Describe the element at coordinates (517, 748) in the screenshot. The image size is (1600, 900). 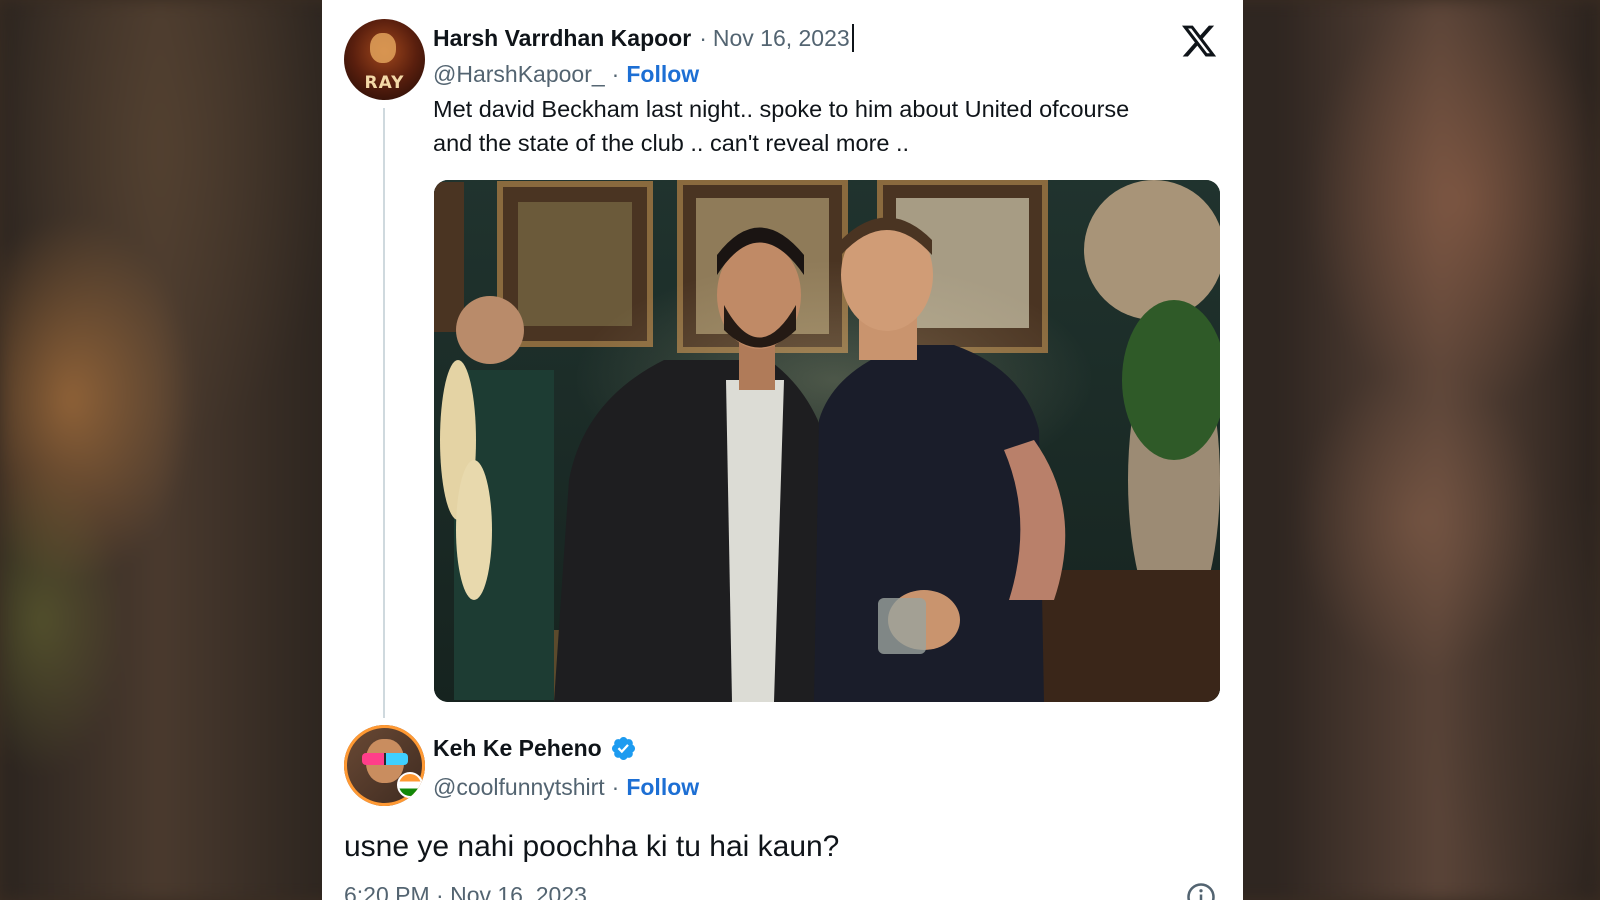
I see `reply-author-name: Keh Ke Peheno` at that location.